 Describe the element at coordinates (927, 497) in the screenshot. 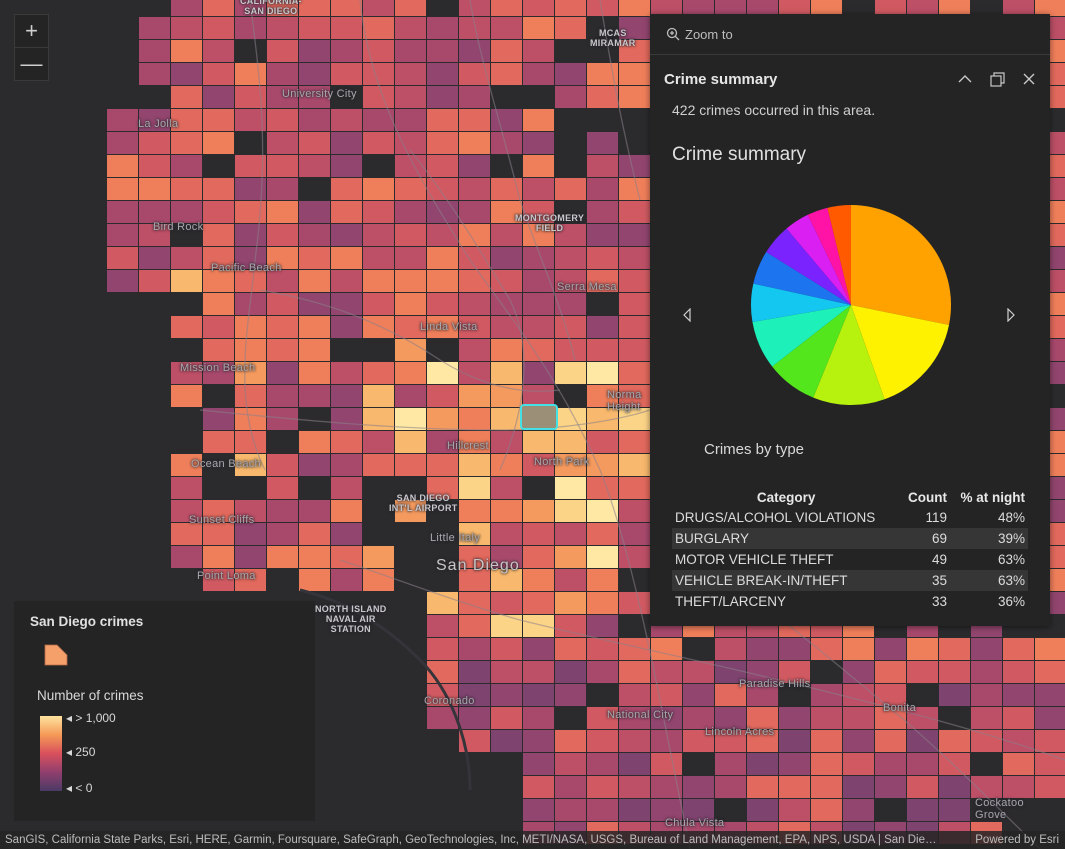

I see `column-header-count: Count` at that location.